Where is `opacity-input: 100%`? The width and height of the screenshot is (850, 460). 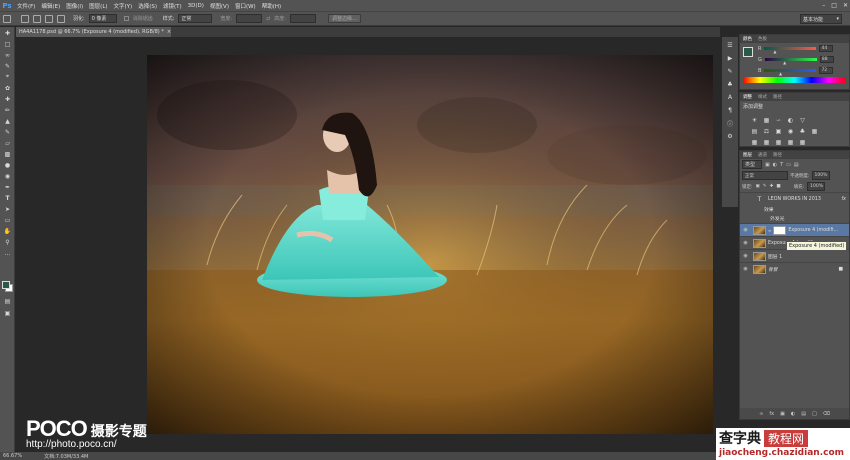
opacity-input: 100% is located at coordinates (820, 175).